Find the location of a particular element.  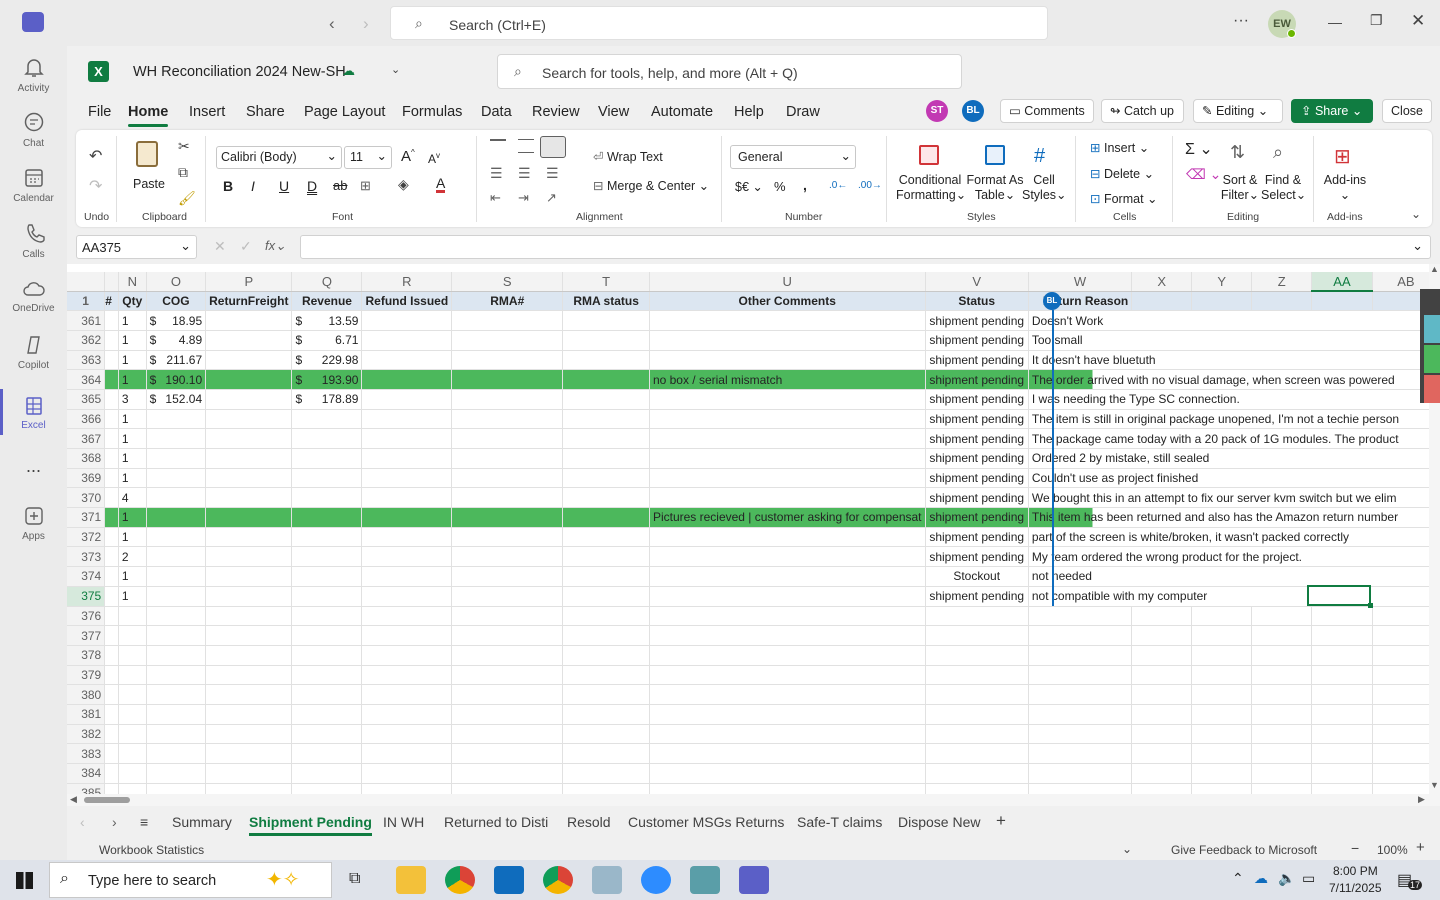

row-header: 368 is located at coordinates (86, 458).